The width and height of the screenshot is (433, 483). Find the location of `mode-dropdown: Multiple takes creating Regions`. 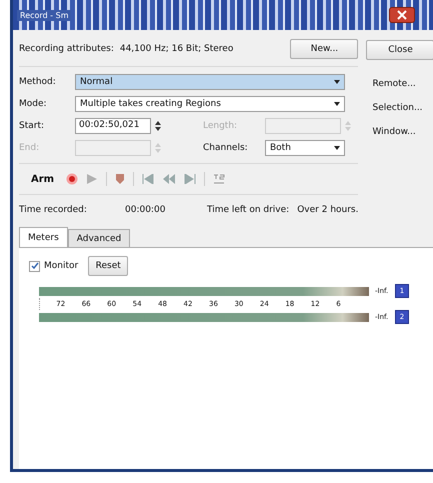

mode-dropdown: Multiple takes creating Regions is located at coordinates (210, 104).